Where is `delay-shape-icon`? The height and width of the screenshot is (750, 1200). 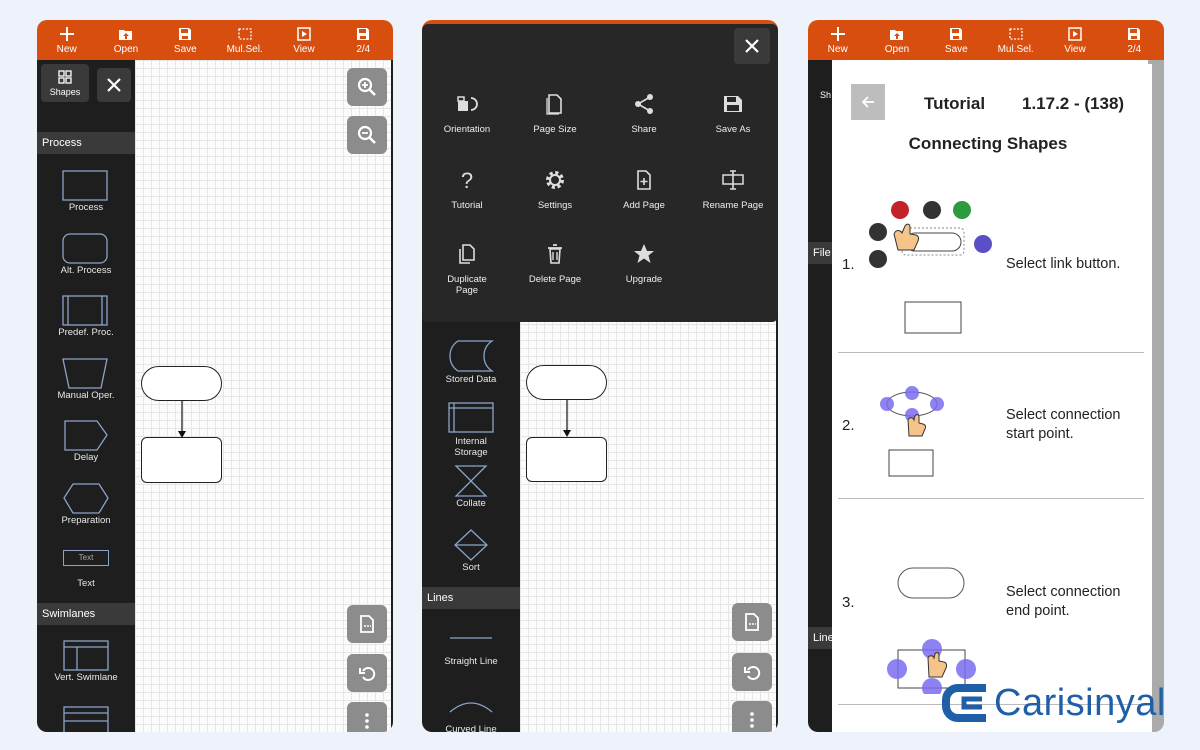
delay-shape-icon is located at coordinates (86, 435).